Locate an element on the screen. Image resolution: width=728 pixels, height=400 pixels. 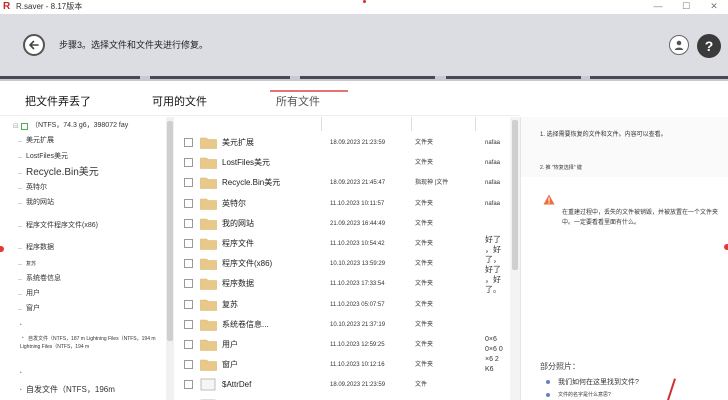
file-row: 用户 11.10.2023 12:59:25 文件夹 is located at coordinates (344, 345).